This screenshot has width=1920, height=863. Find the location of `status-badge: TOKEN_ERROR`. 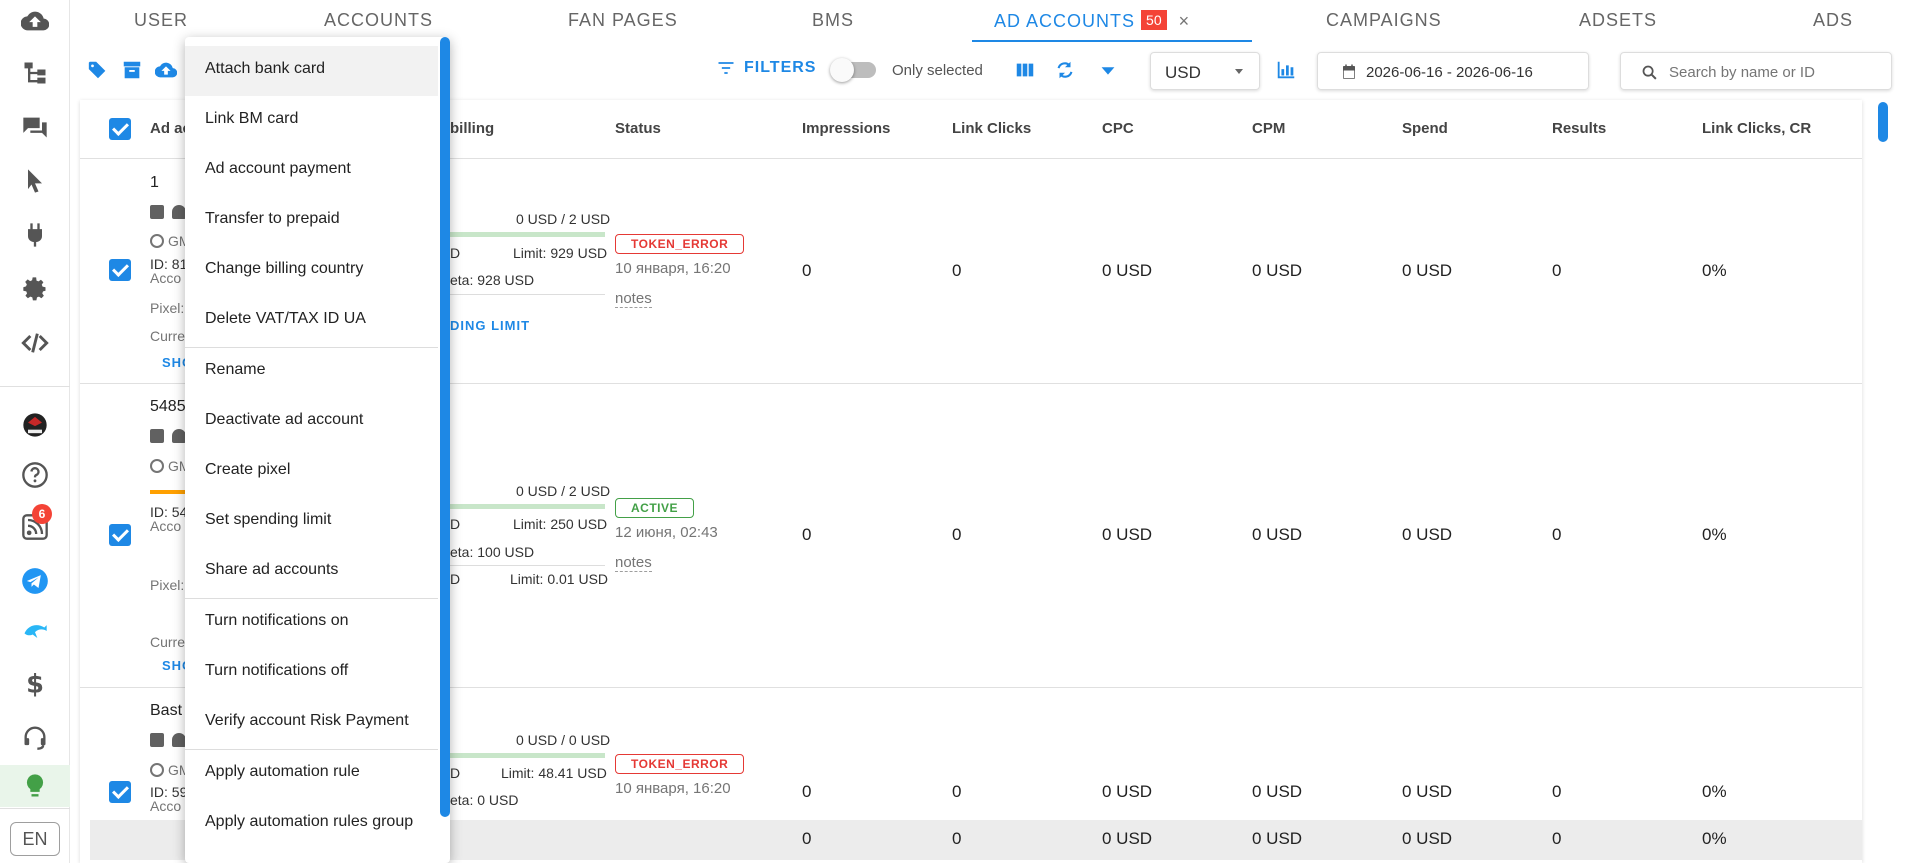

status-badge: TOKEN_ERROR is located at coordinates (680, 764).